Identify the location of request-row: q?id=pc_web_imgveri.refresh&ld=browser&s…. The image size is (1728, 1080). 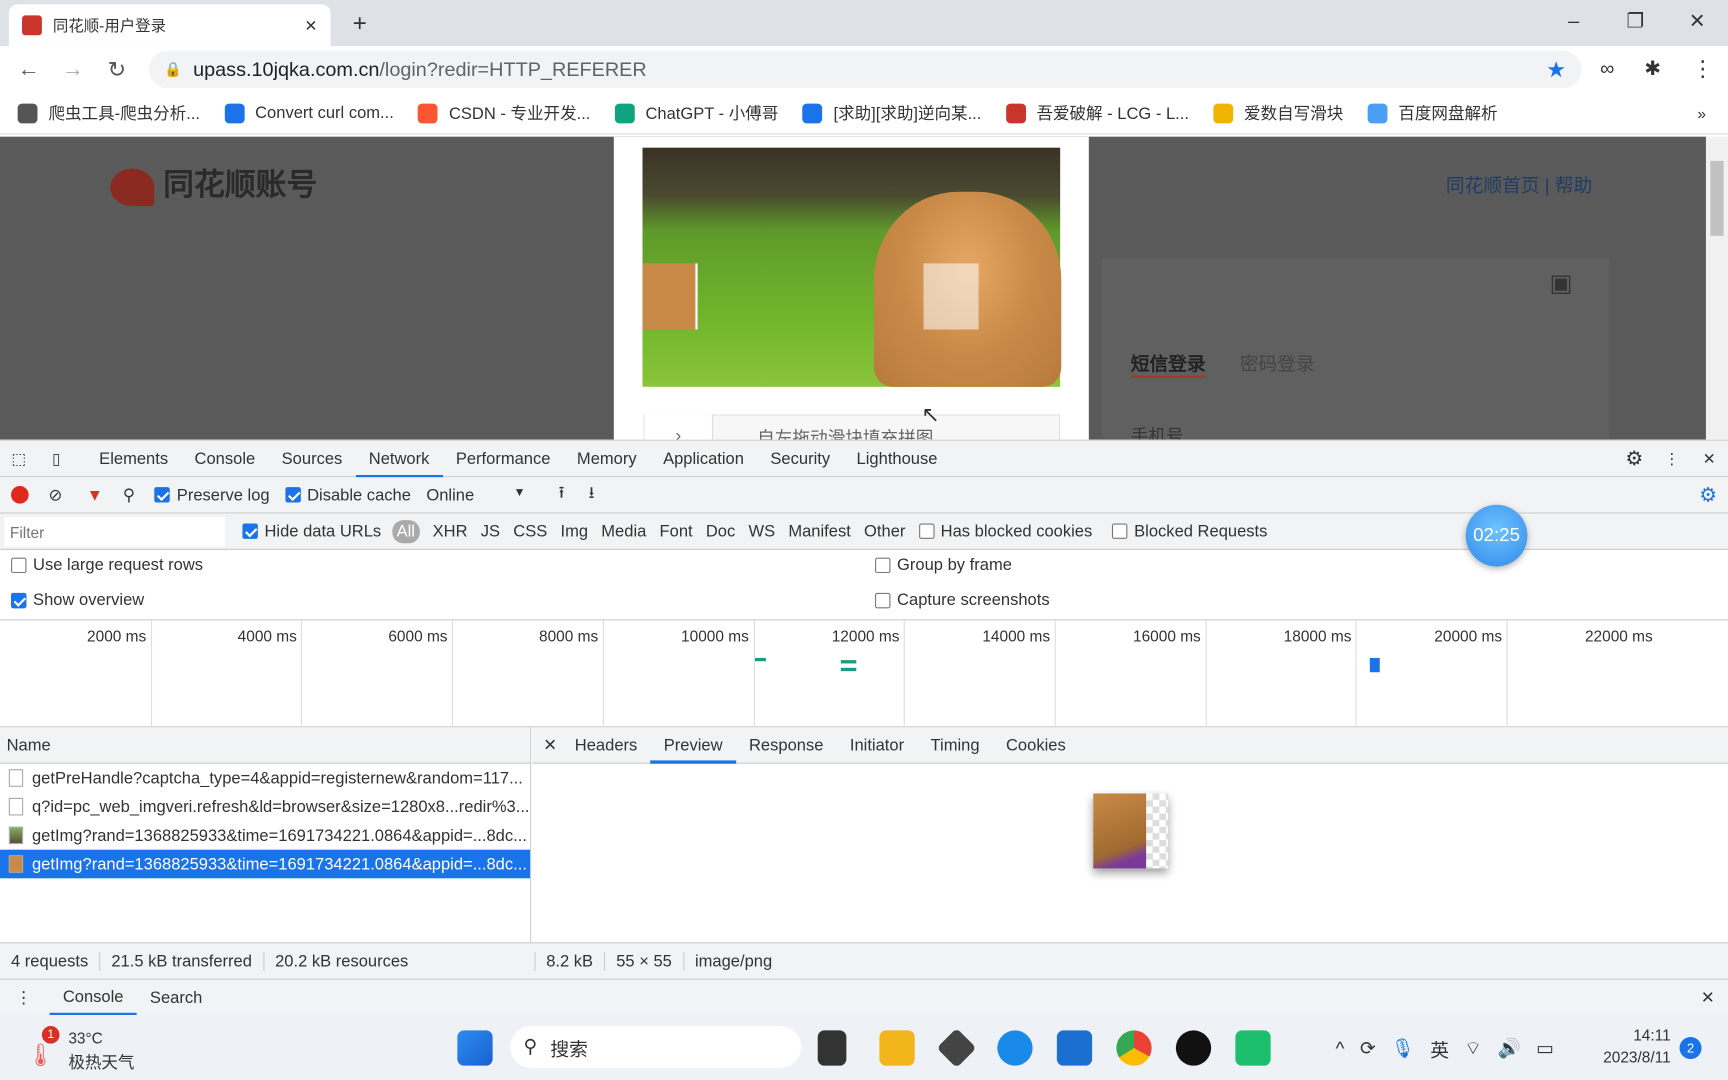
(265, 806).